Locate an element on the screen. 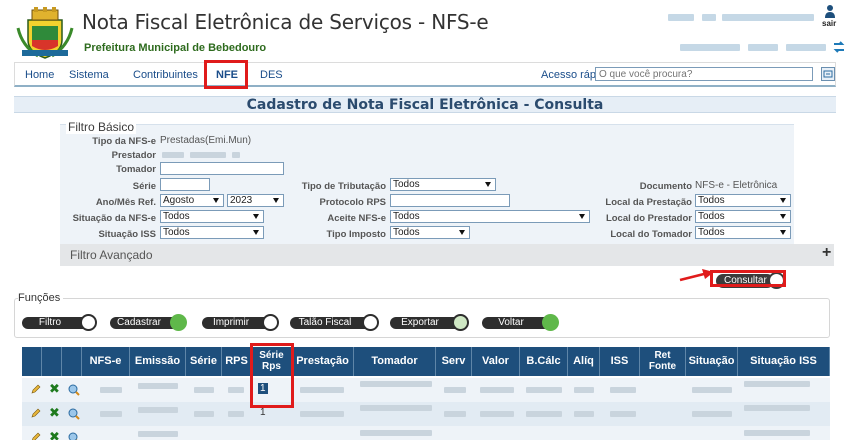  column-header-tomador: Tomador is located at coordinates (395, 361).